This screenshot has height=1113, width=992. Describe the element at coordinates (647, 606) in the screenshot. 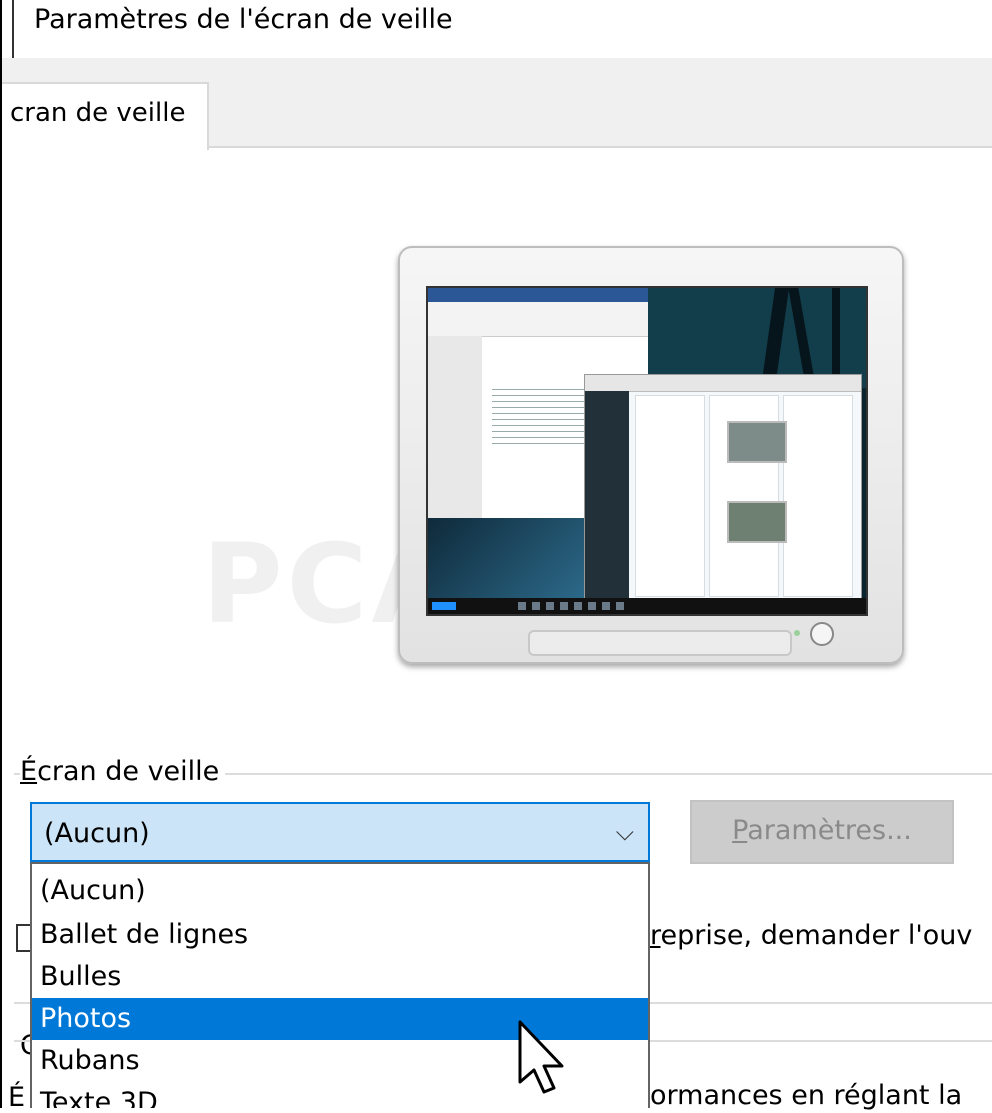

I see `preview-taskbar` at that location.